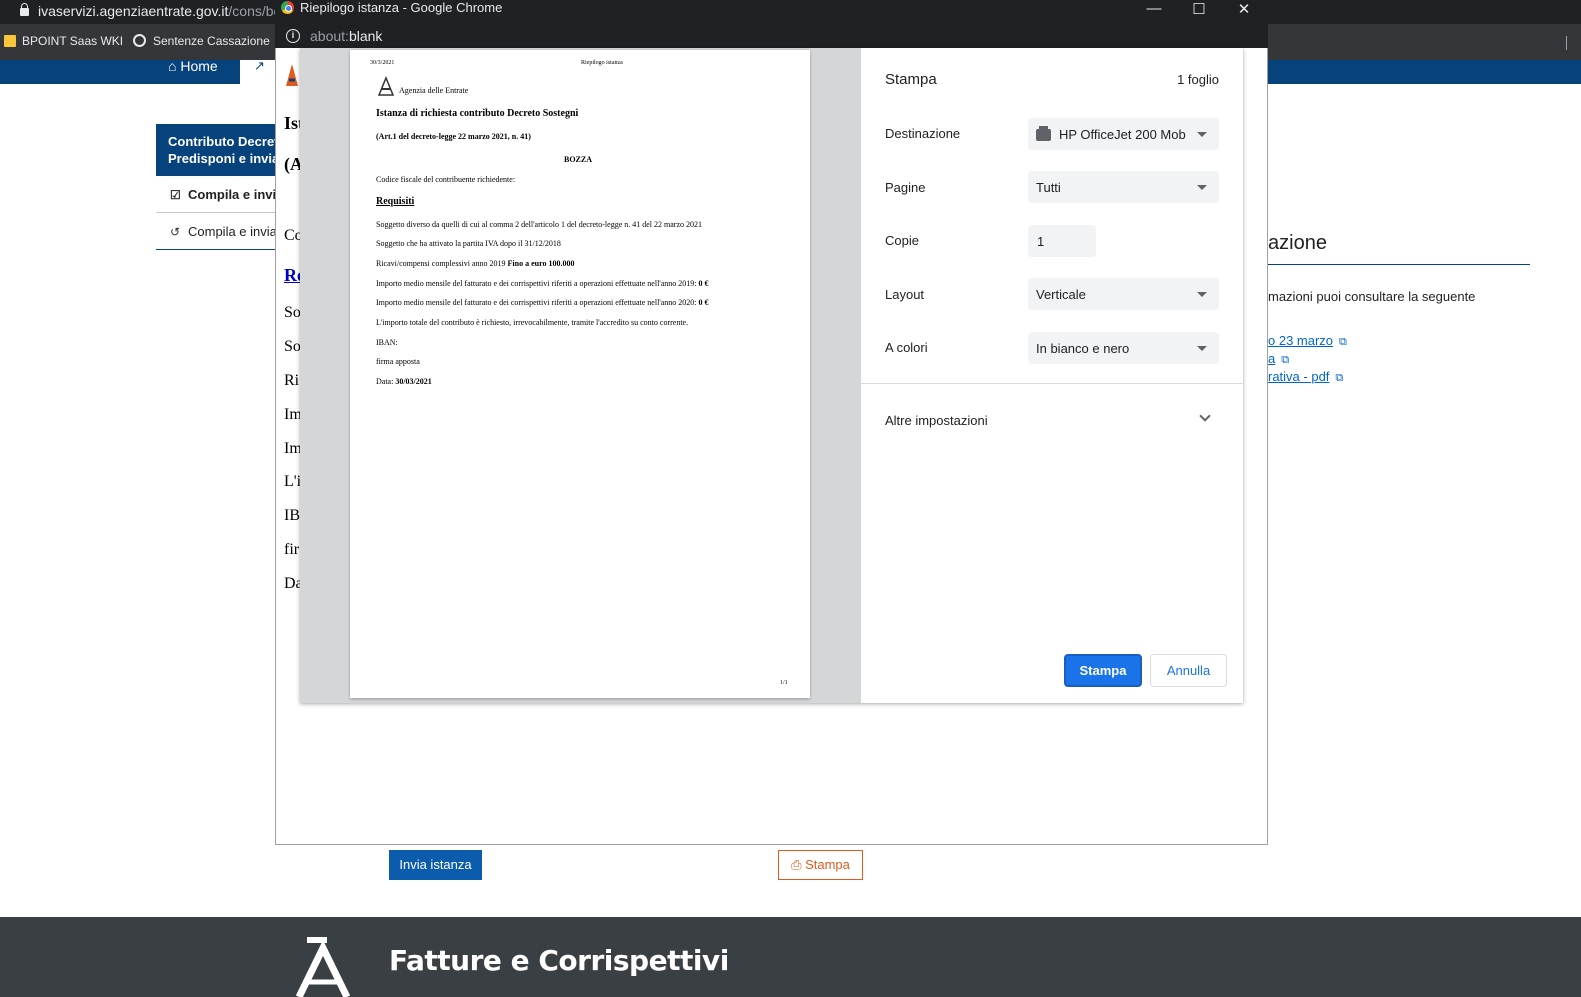  I want to click on site-footer, so click(790, 957).